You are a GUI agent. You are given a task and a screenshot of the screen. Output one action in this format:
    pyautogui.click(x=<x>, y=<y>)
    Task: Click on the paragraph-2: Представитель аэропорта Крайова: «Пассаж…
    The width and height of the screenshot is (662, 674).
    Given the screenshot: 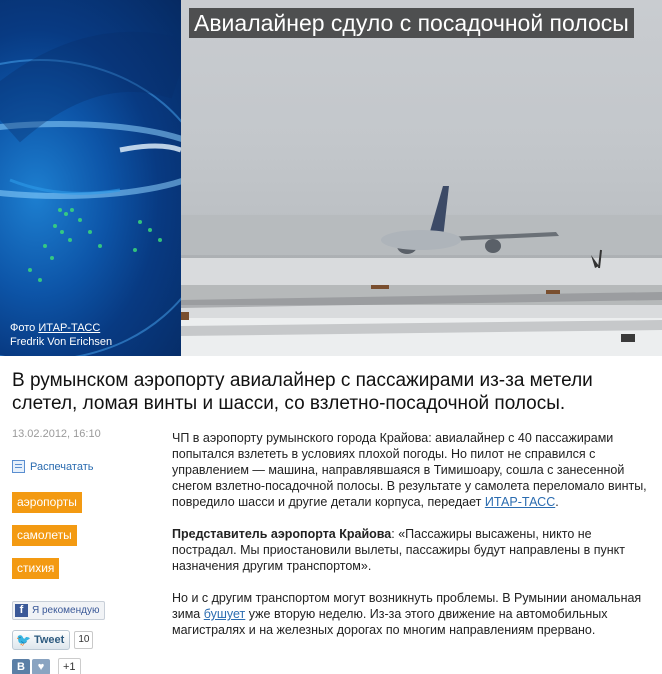 What is the action you would take?
    pyautogui.click(x=414, y=550)
    